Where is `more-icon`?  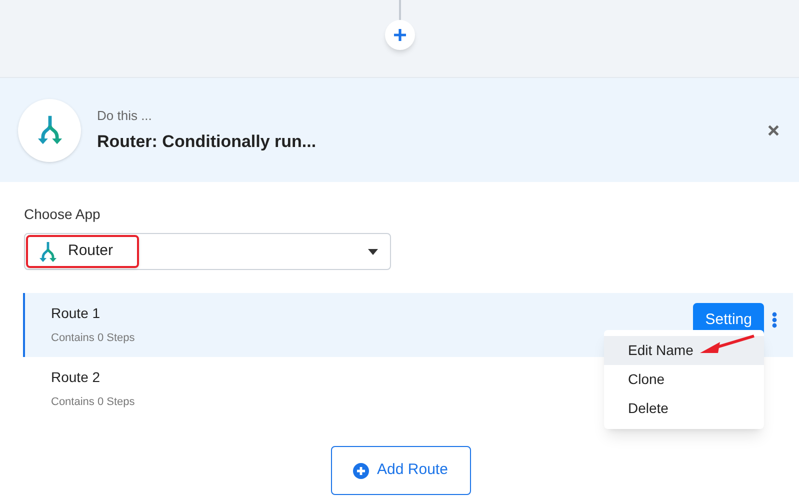 more-icon is located at coordinates (774, 320).